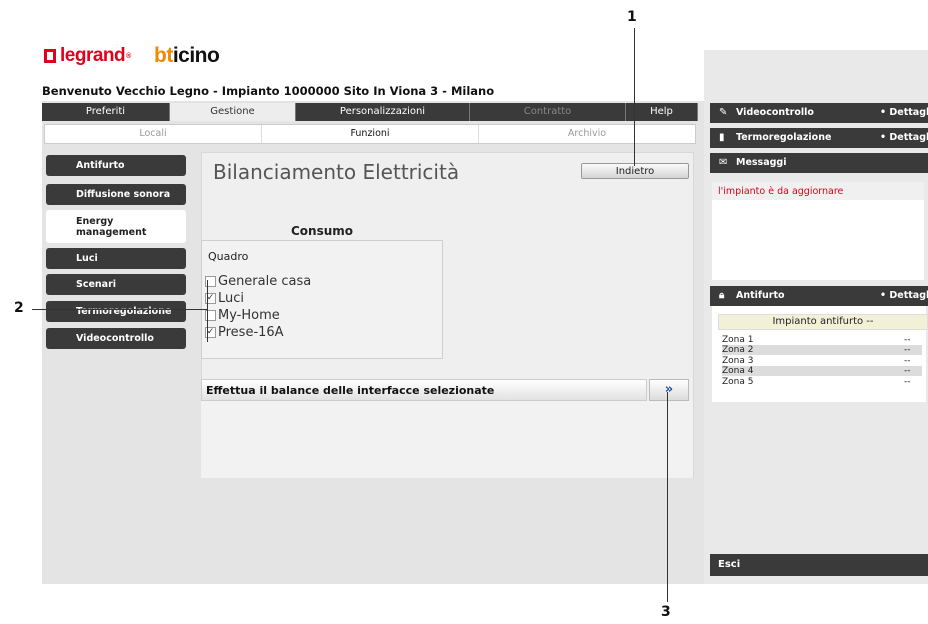  What do you see at coordinates (635, 171) in the screenshot?
I see `back-button: Indietro` at bounding box center [635, 171].